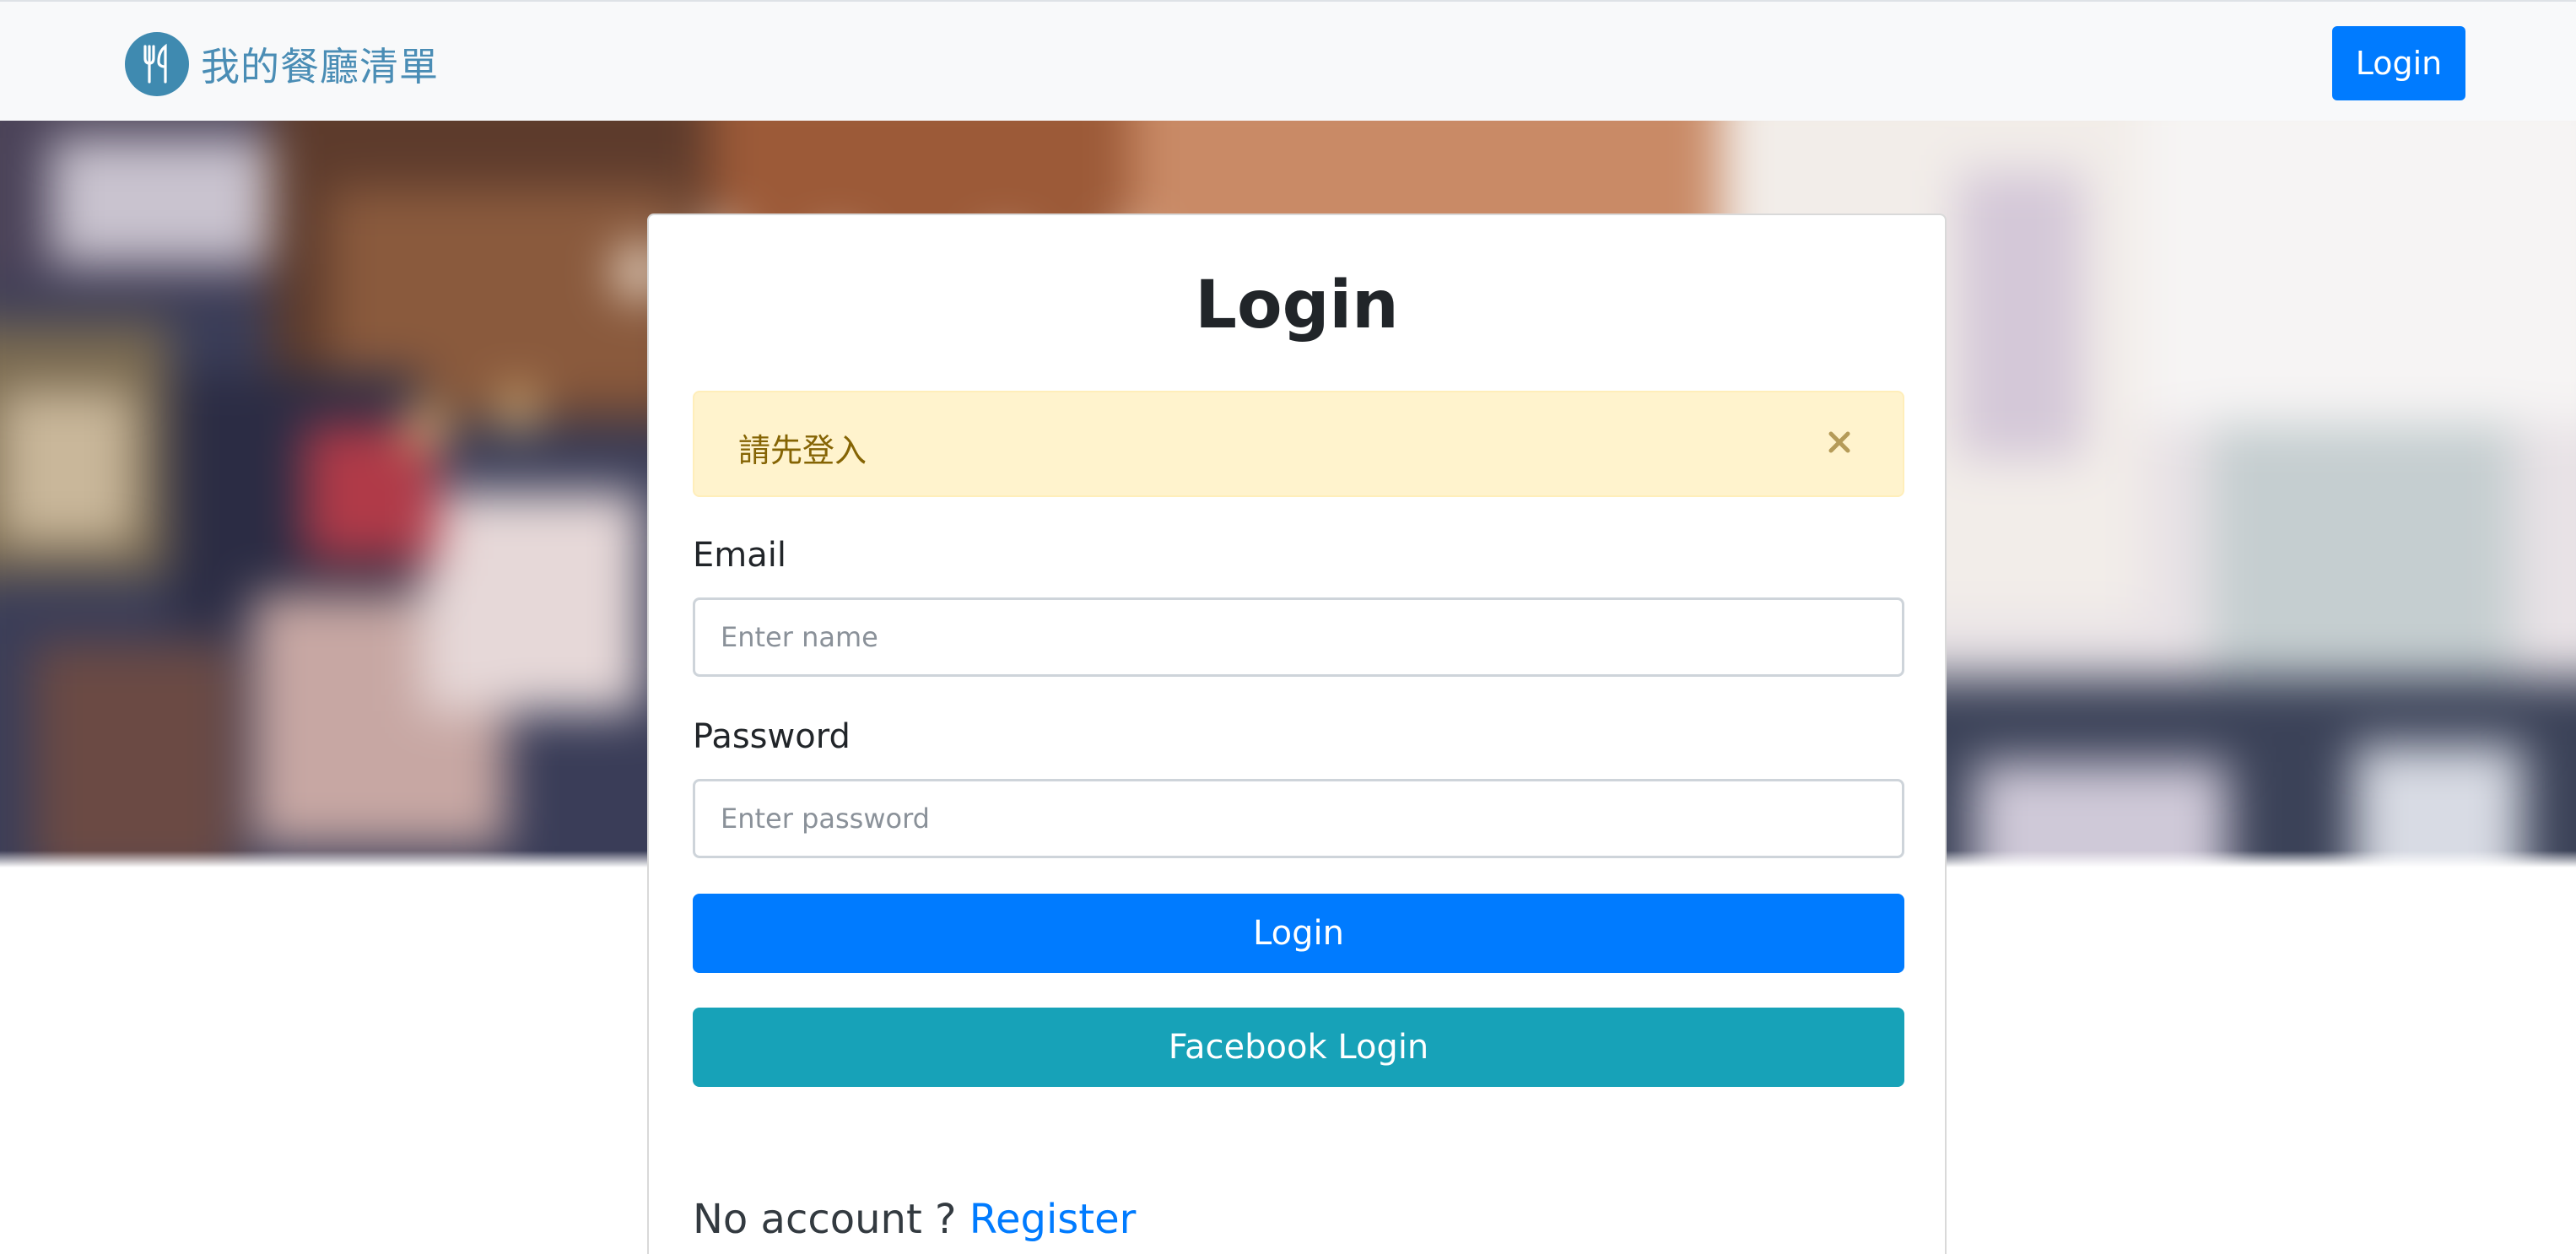  Describe the element at coordinates (2398, 63) in the screenshot. I see `navbar-login-button: Login` at that location.